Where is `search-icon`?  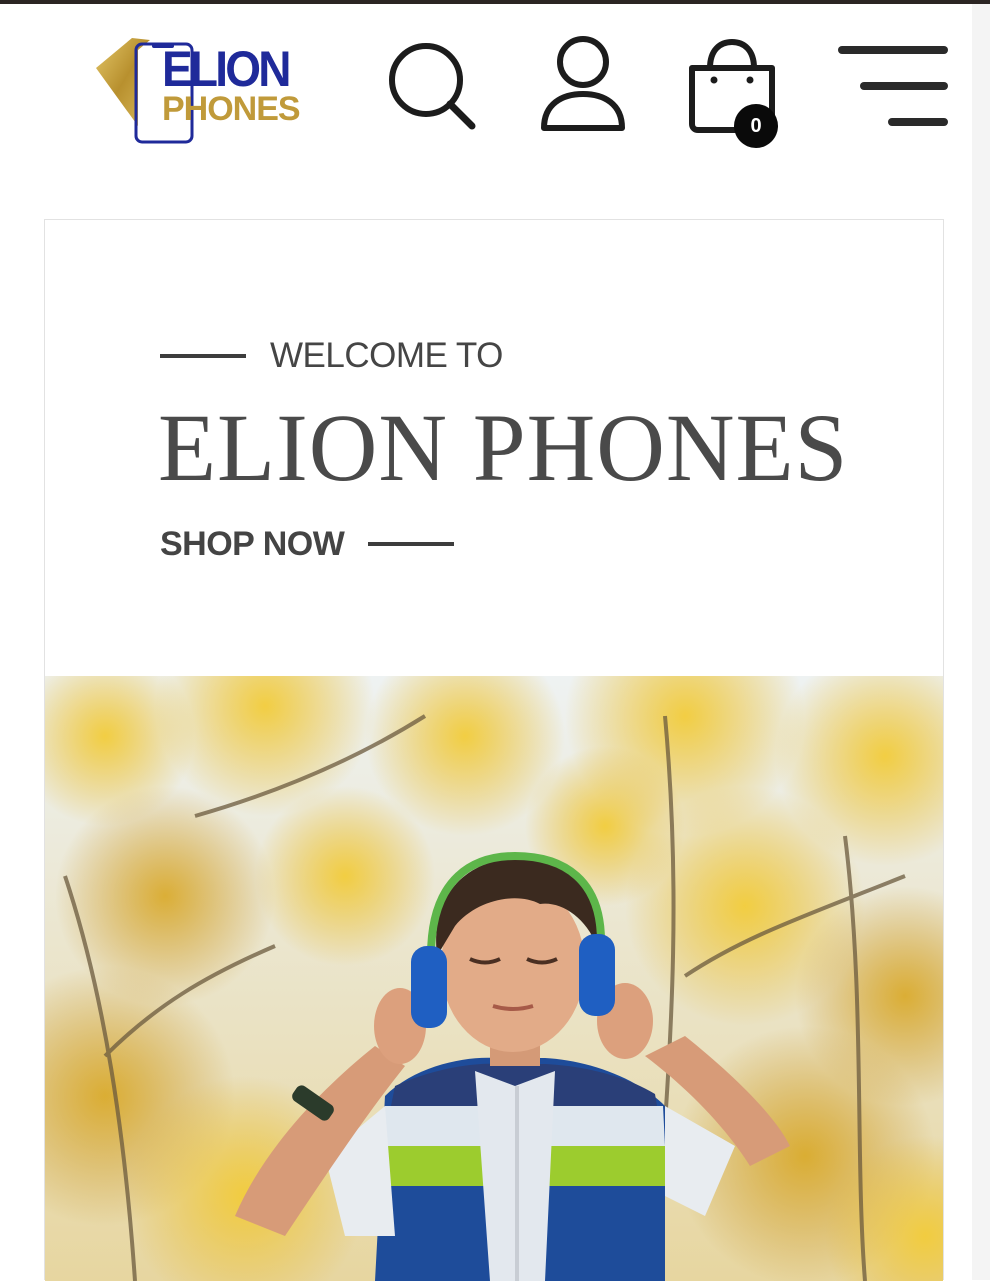 search-icon is located at coordinates (432, 86).